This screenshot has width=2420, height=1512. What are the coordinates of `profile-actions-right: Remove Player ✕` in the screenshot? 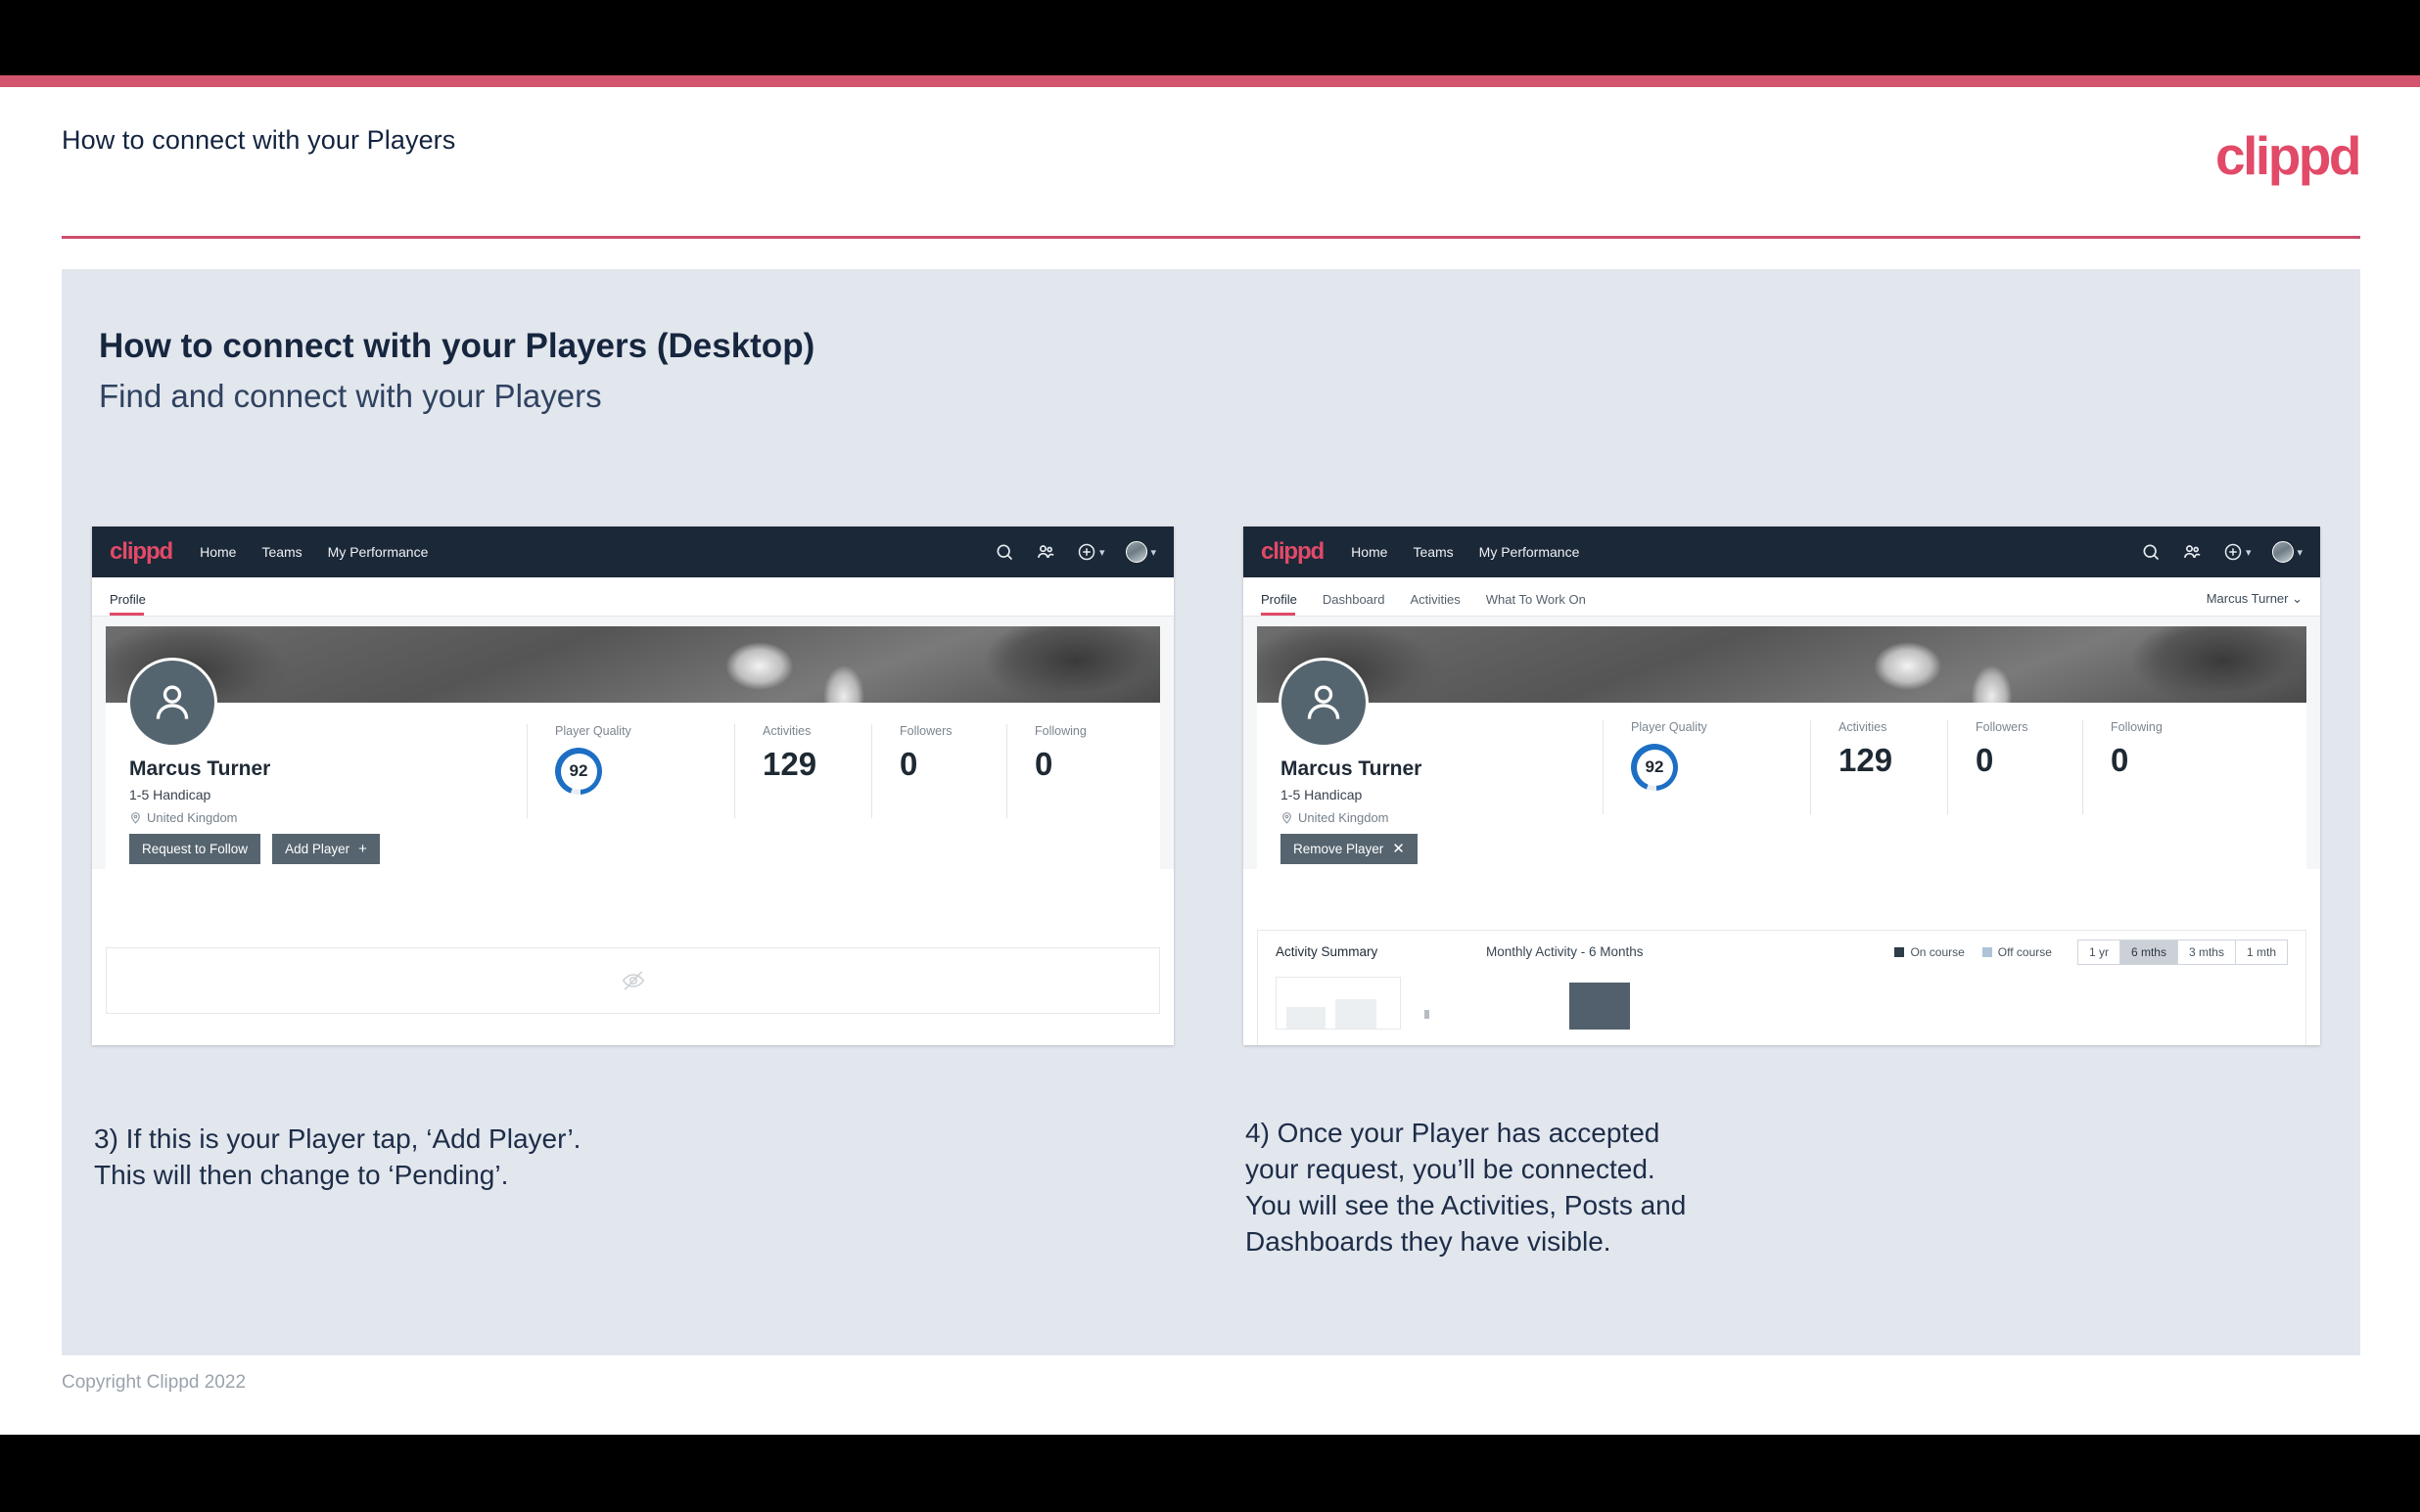 It's located at (1349, 849).